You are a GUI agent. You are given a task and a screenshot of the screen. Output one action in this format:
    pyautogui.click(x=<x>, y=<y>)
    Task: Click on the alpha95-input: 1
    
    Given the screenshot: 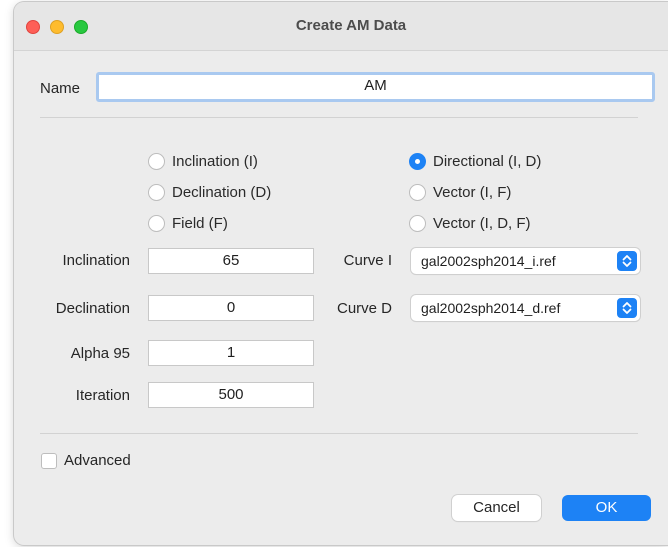 What is the action you would take?
    pyautogui.click(x=231, y=353)
    